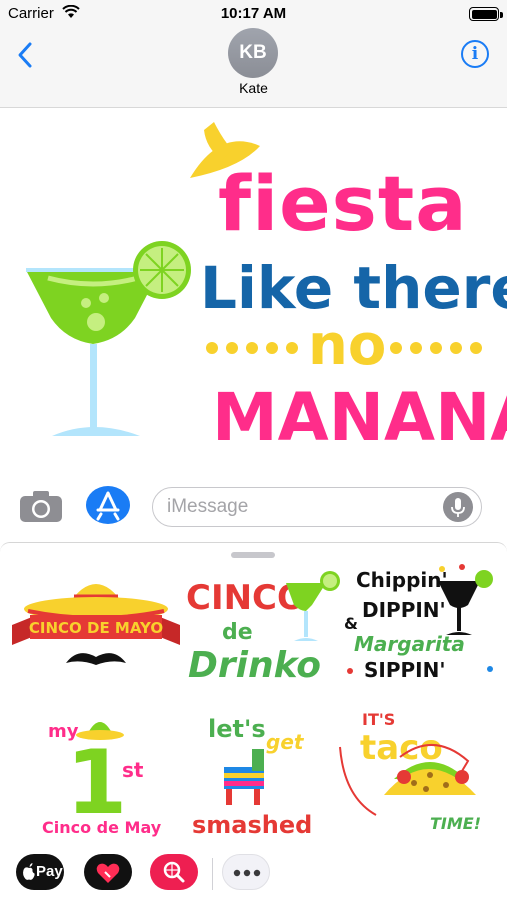 This screenshot has width=507, height=900. Describe the element at coordinates (41, 506) in the screenshot. I see `camera-icon` at that location.